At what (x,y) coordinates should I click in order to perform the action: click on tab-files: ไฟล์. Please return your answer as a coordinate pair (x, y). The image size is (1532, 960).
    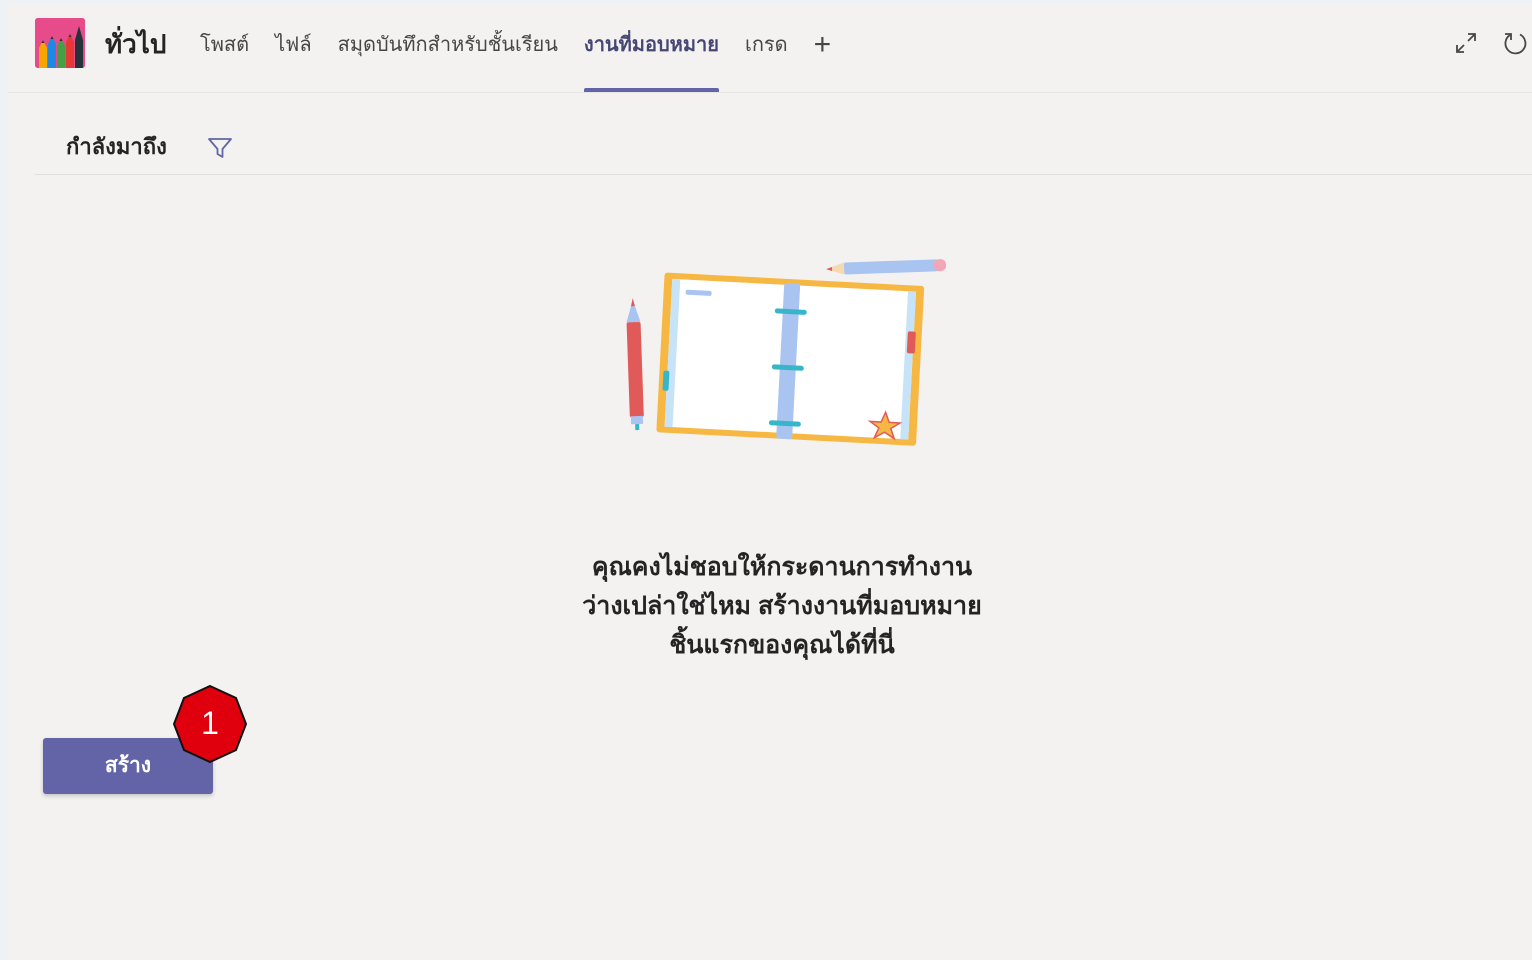
    Looking at the image, I should click on (293, 60).